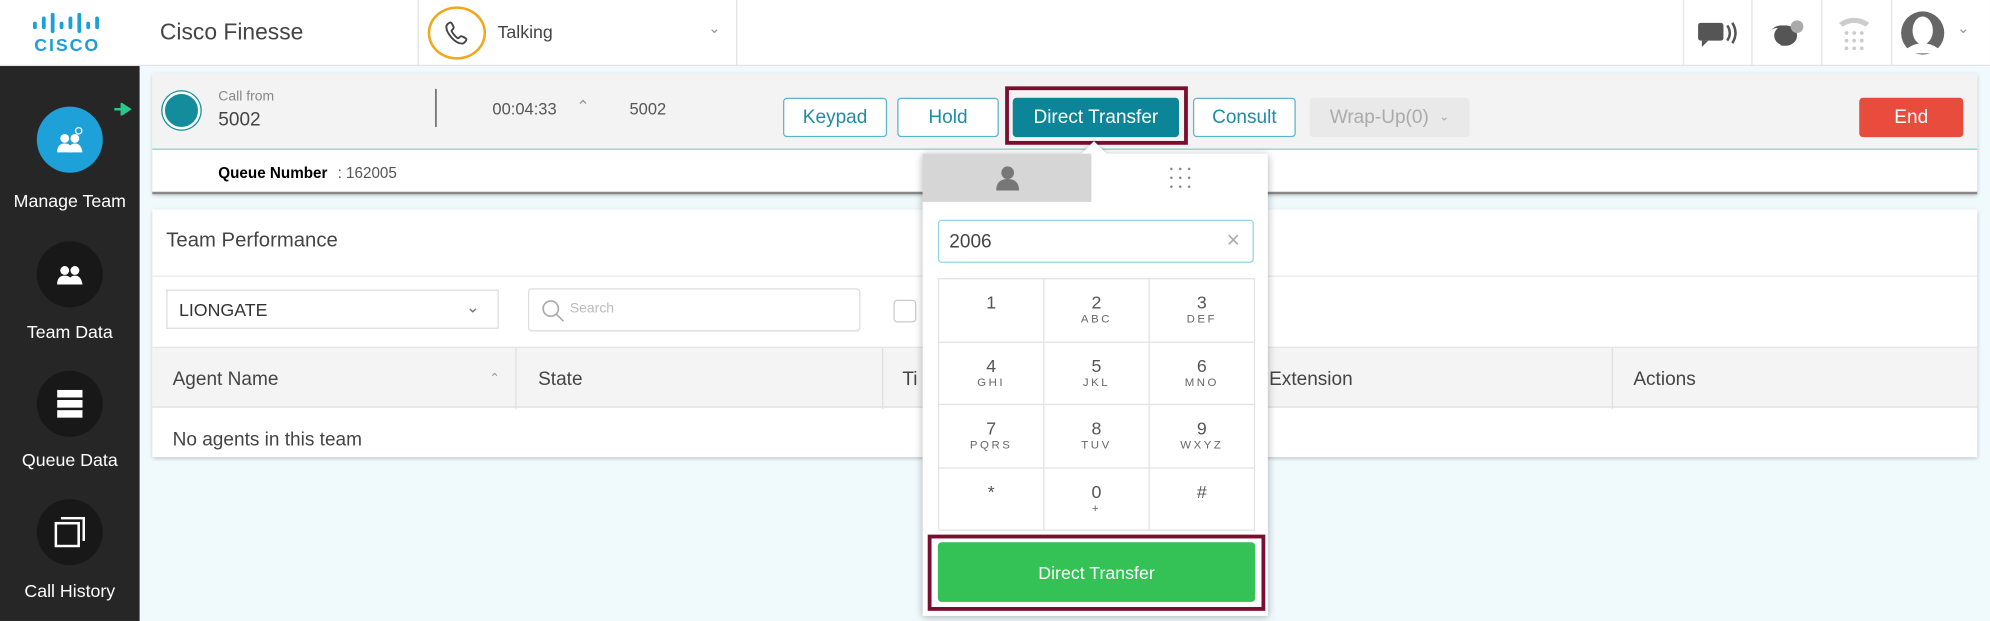 The image size is (1990, 621). What do you see at coordinates (1202, 374) in the screenshot?
I see `keypad-key: 6 MNO` at bounding box center [1202, 374].